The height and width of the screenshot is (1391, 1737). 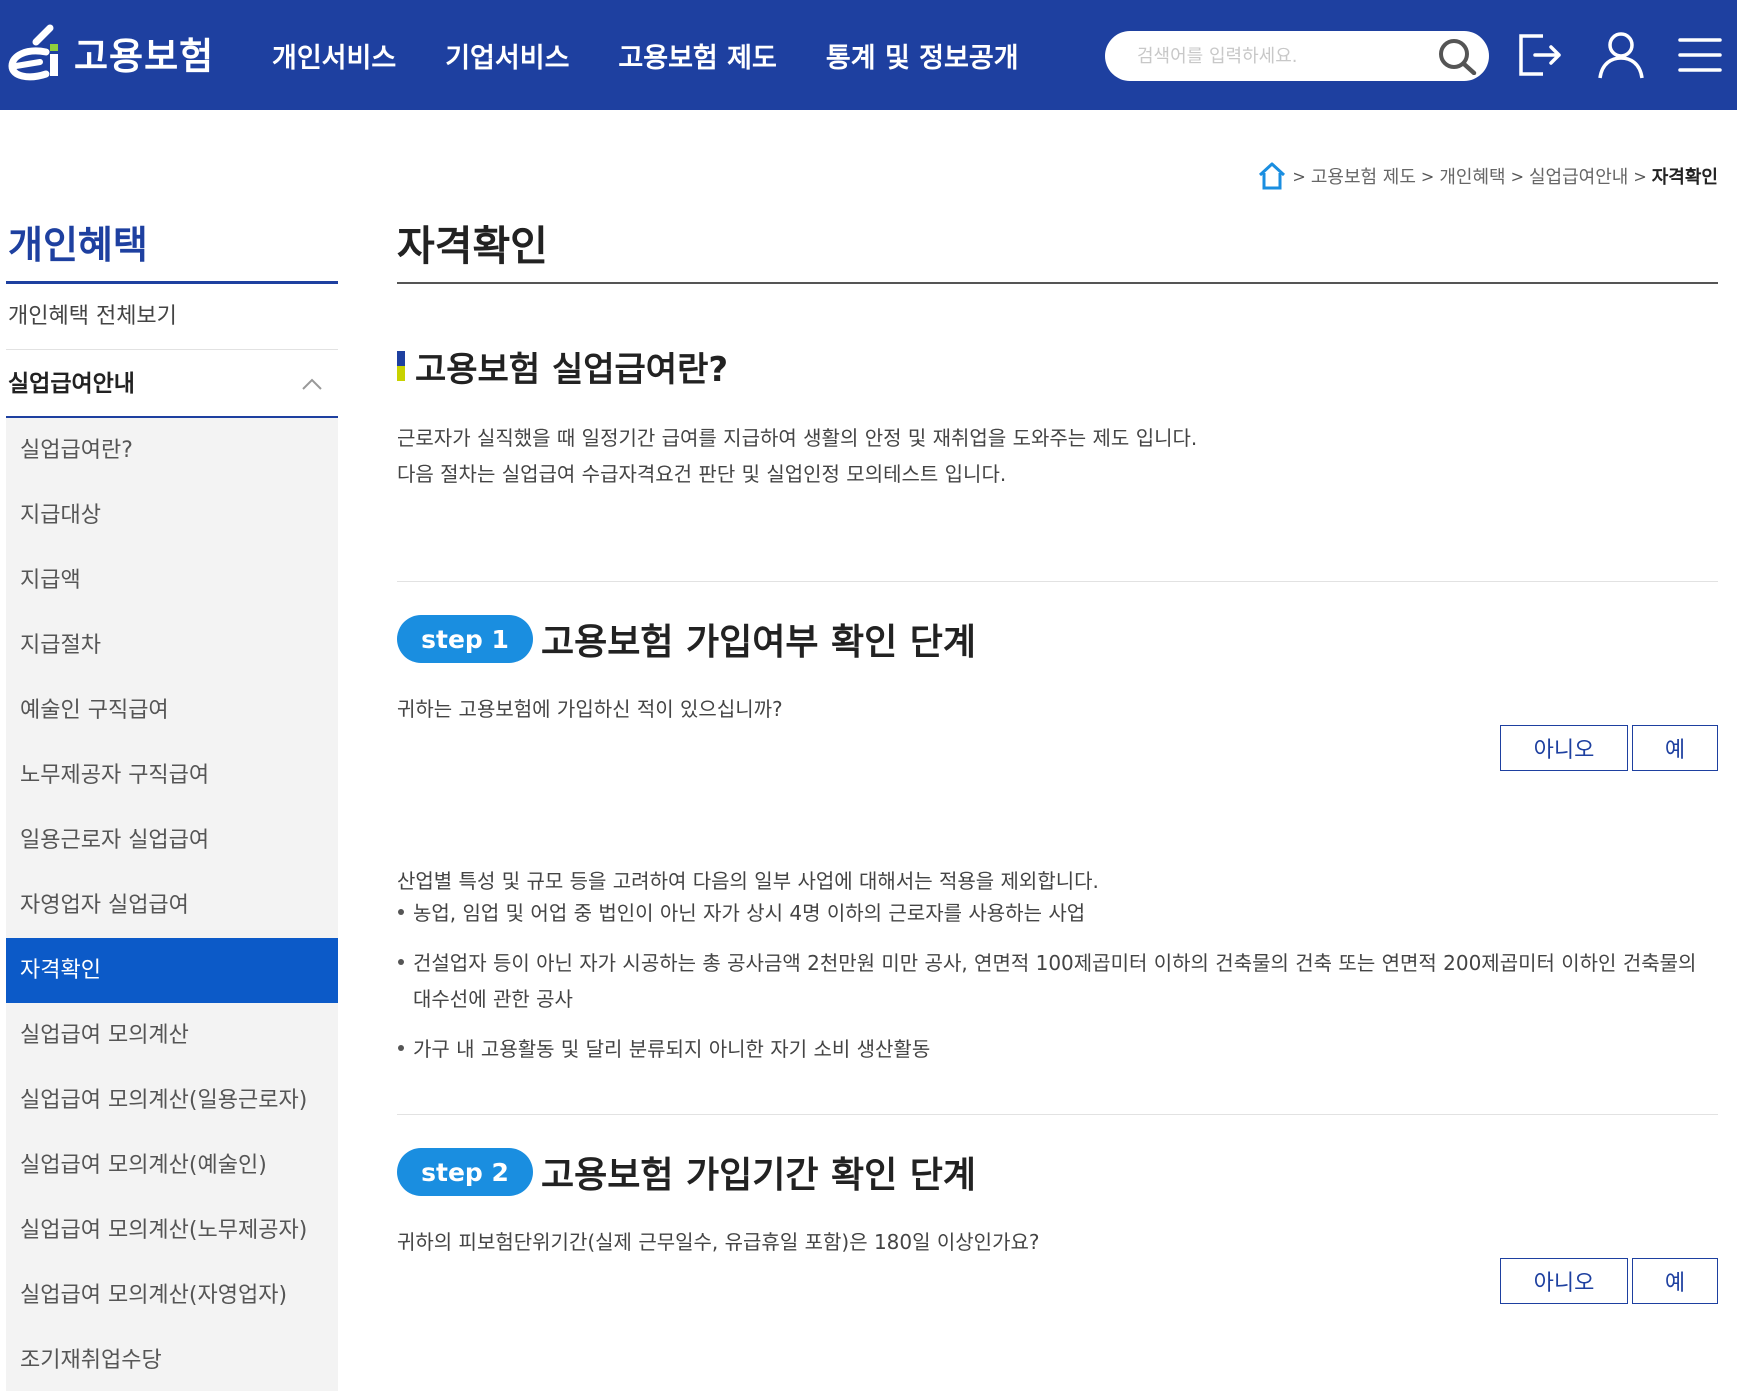 What do you see at coordinates (922, 55) in the screenshot?
I see `nav-statistics: 통계 및 정보공개` at bounding box center [922, 55].